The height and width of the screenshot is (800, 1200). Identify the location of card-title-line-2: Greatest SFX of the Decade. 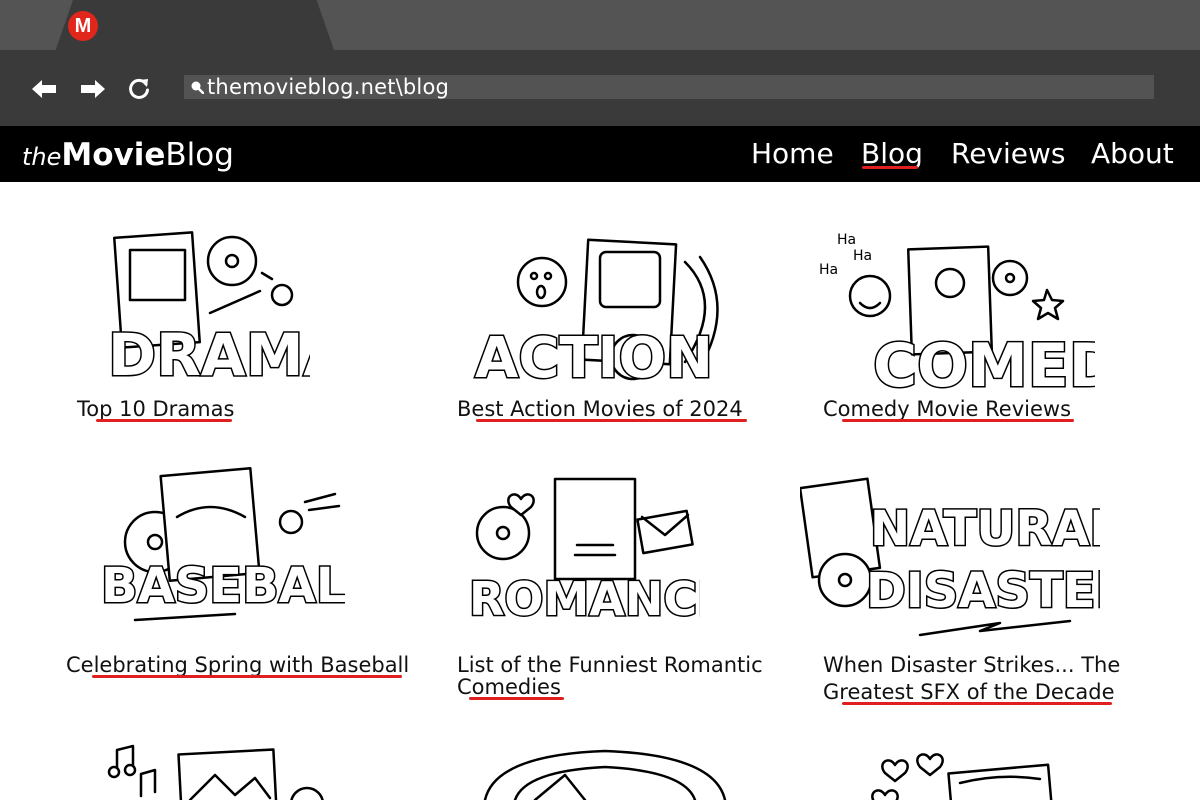
(969, 692).